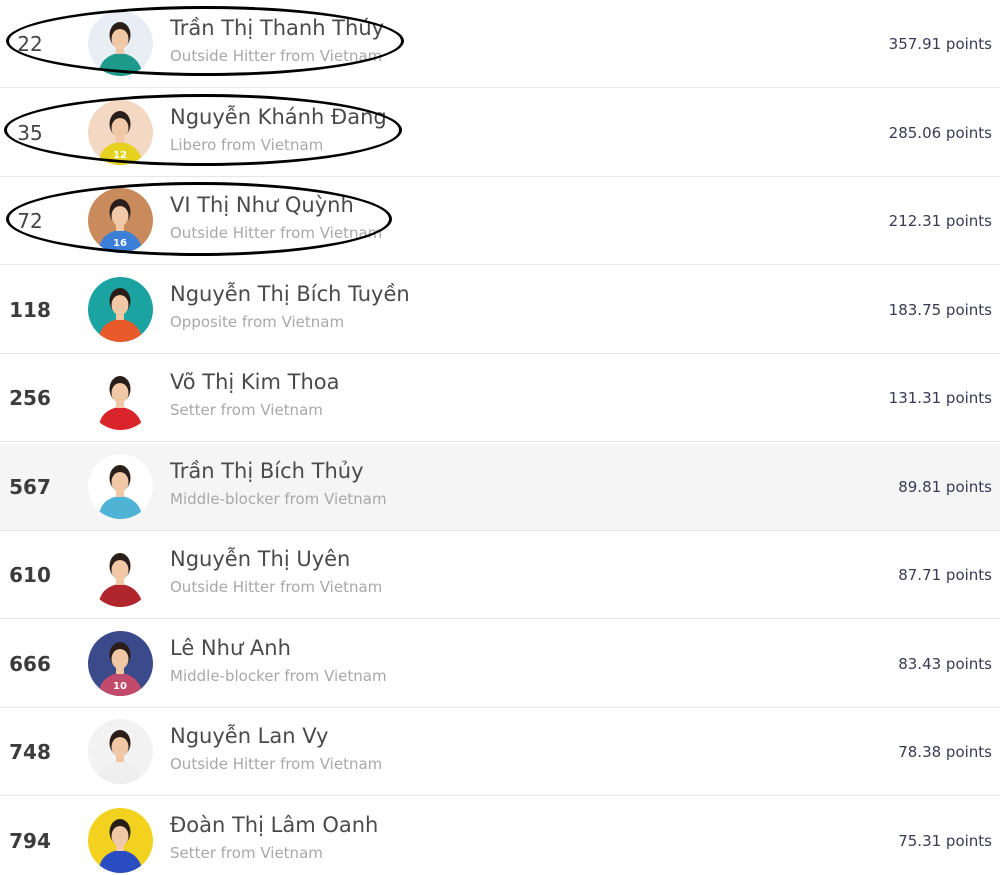  Describe the element at coordinates (30, 221) in the screenshot. I see `rank-number: 72` at that location.